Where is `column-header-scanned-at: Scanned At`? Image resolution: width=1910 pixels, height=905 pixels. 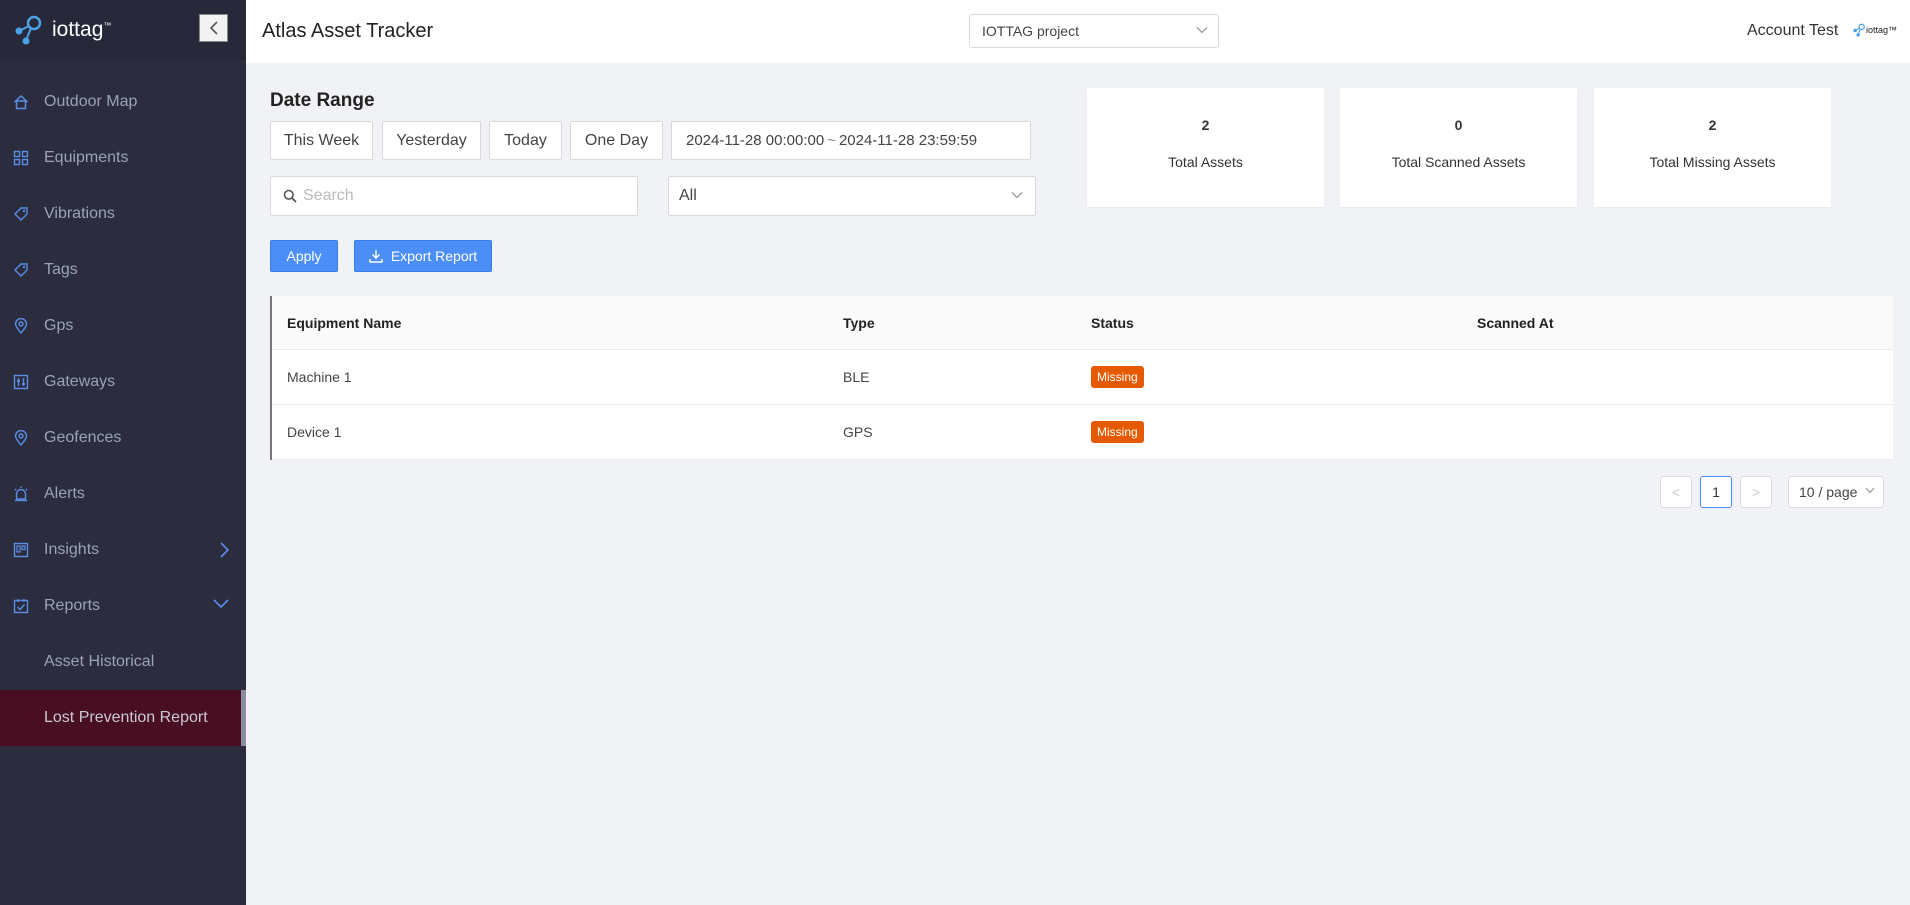 column-header-scanned-at: Scanned At is located at coordinates (1685, 323).